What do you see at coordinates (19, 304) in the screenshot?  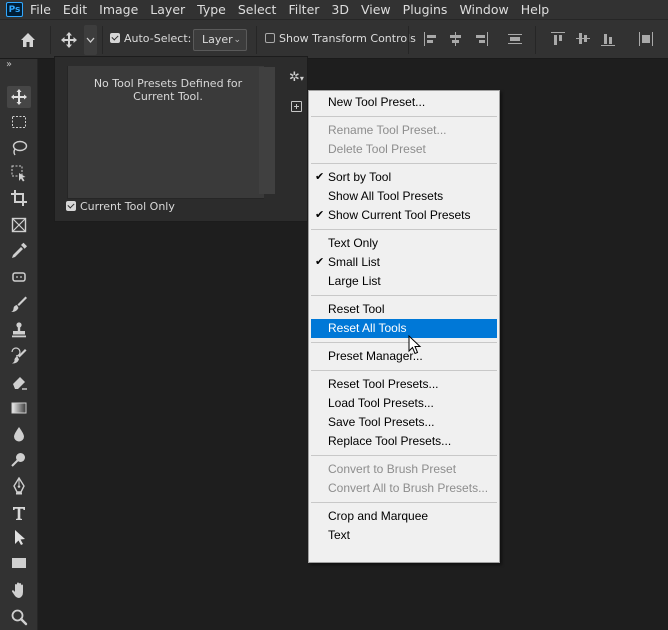 I see `brush-tool` at bounding box center [19, 304].